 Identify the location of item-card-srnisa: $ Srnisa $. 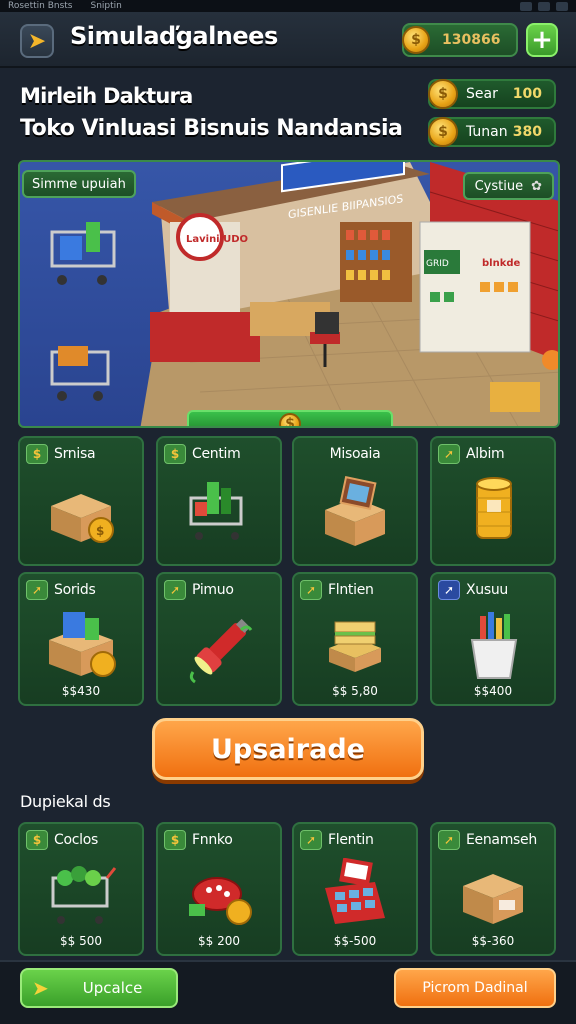
(81, 501).